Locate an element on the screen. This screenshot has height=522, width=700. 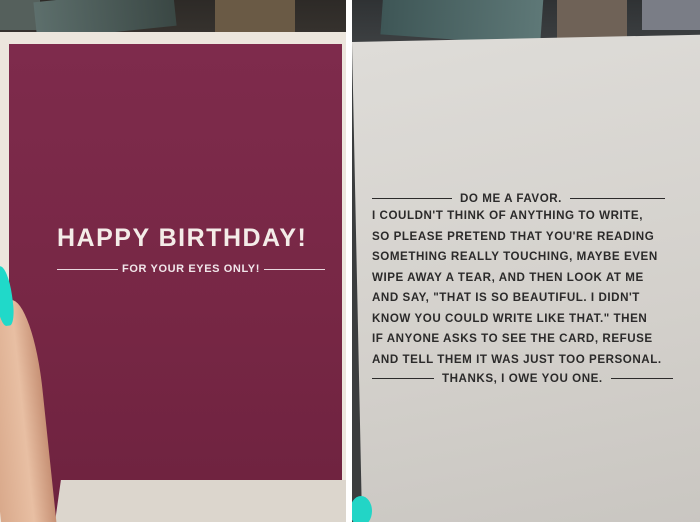
footer-rule-left is located at coordinates (403, 378).